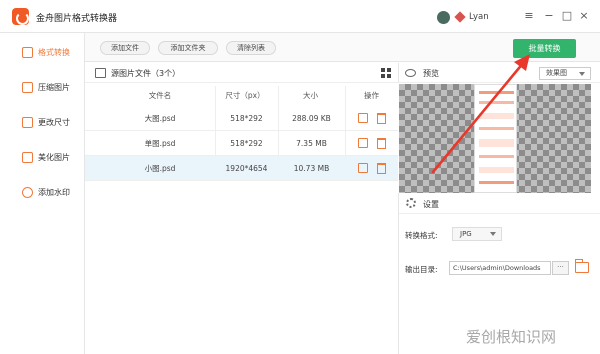  What do you see at coordinates (27, 192) in the screenshot?
I see `watermark-icon` at bounding box center [27, 192].